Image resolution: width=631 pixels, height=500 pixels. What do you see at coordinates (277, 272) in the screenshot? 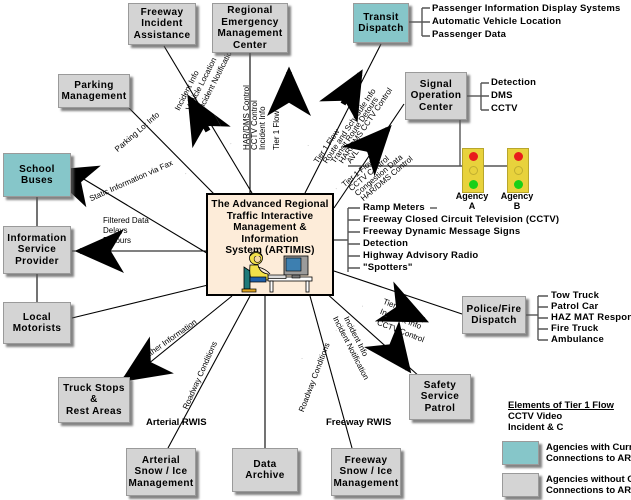
I see `operator-at-workstation-icon` at bounding box center [277, 272].